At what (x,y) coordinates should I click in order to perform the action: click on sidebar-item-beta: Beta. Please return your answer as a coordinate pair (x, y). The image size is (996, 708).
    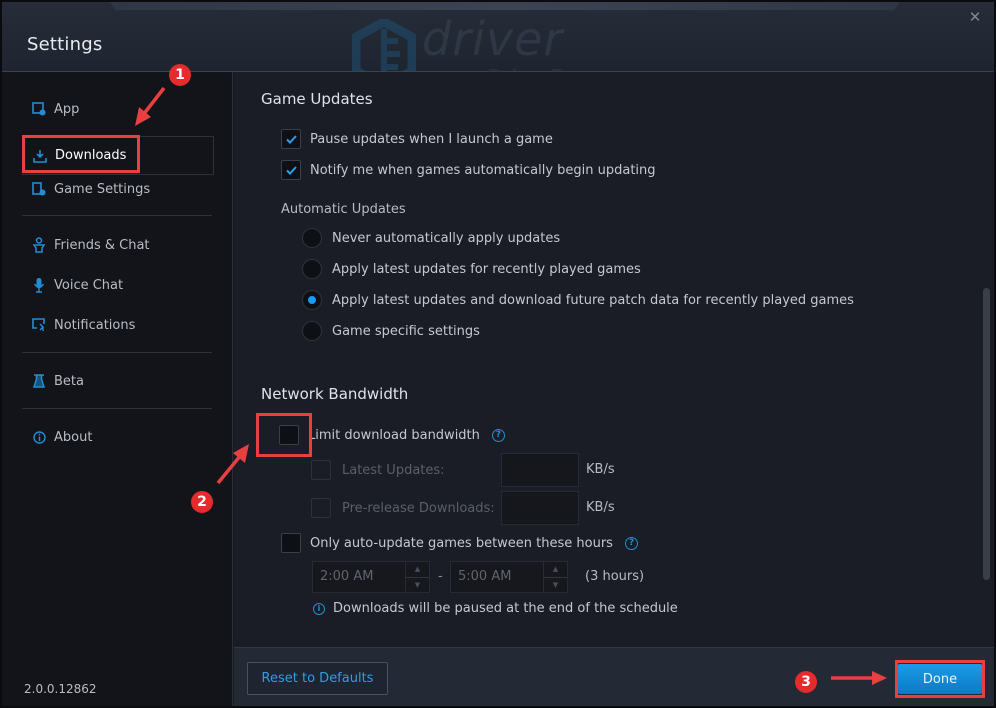
    Looking at the image, I should click on (117, 381).